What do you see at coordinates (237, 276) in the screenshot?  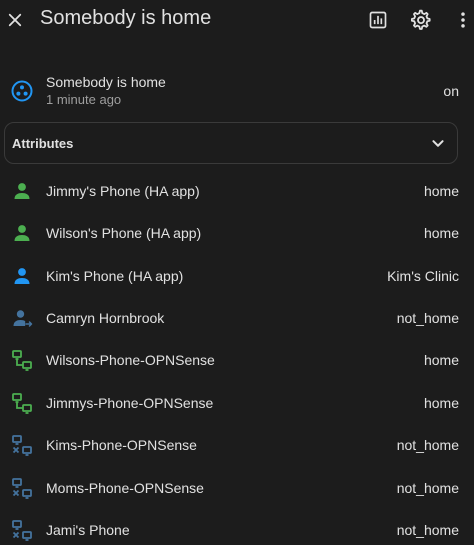 I see `entity-row: Kim's Phone (HA app) Kim's Clinic` at bounding box center [237, 276].